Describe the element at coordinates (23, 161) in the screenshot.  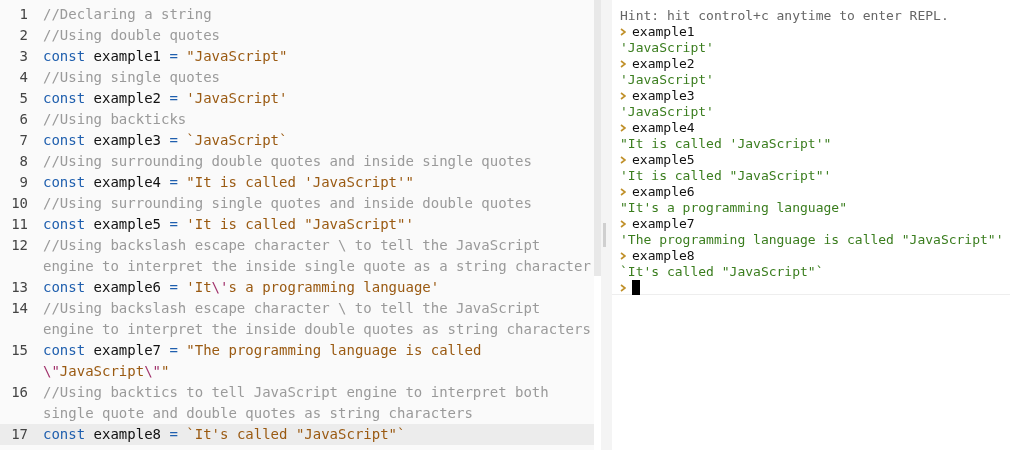
I see `line-number: 8` at that location.